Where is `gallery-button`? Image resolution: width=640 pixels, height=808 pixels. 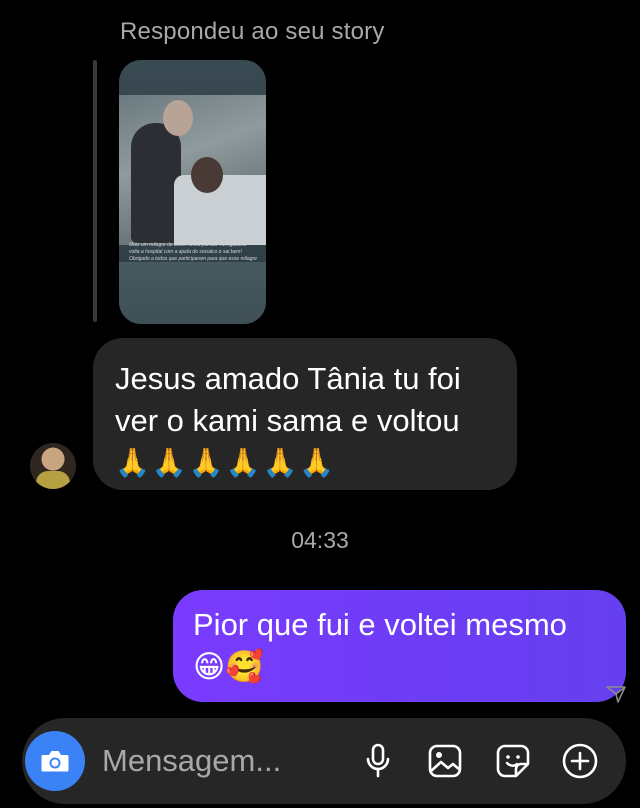
gallery-button is located at coordinates (445, 761).